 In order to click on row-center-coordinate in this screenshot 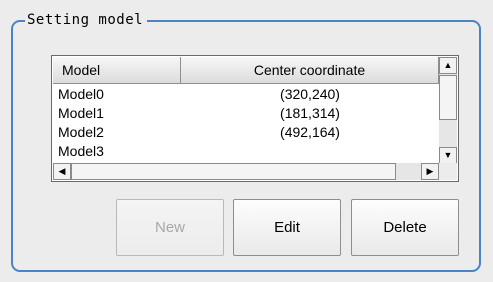, I will do `click(310, 151)`.